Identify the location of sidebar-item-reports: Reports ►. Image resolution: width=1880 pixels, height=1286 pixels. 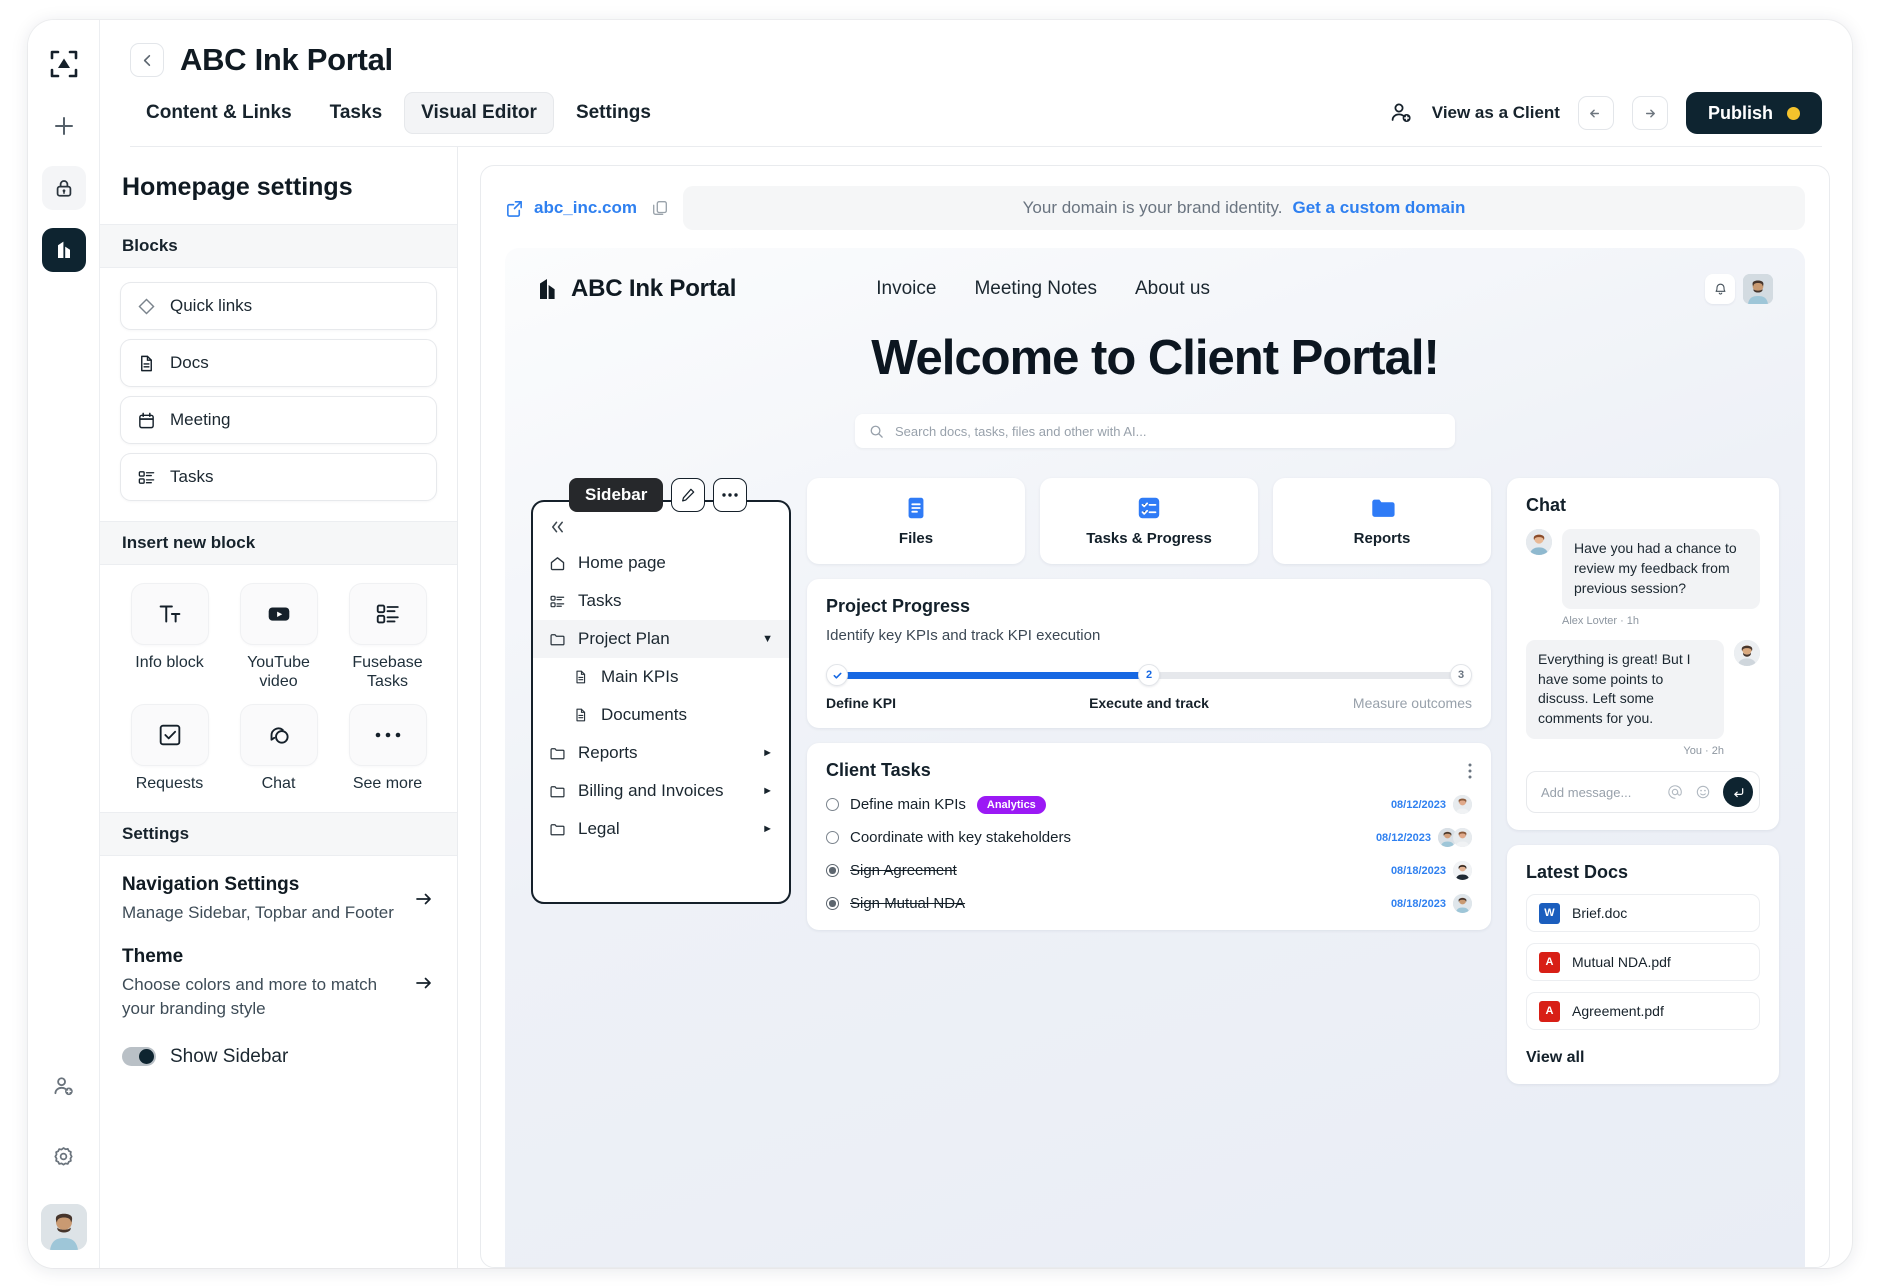
(661, 753).